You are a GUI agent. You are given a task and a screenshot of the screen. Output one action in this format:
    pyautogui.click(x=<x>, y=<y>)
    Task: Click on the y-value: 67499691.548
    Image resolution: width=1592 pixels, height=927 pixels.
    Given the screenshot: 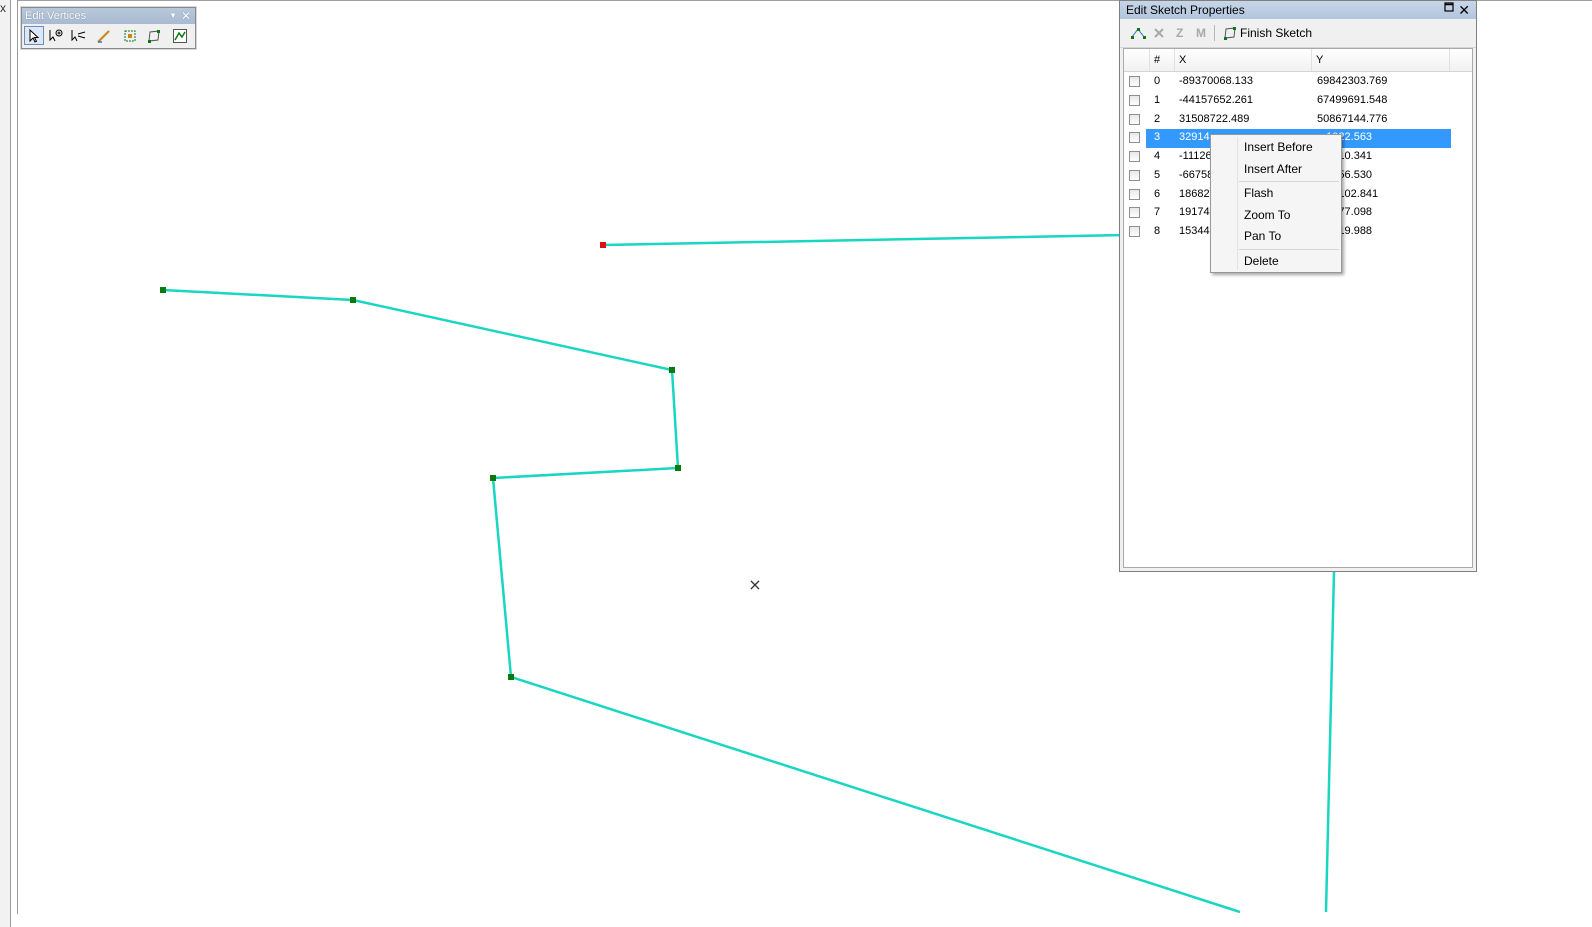 What is the action you would take?
    pyautogui.click(x=1352, y=99)
    